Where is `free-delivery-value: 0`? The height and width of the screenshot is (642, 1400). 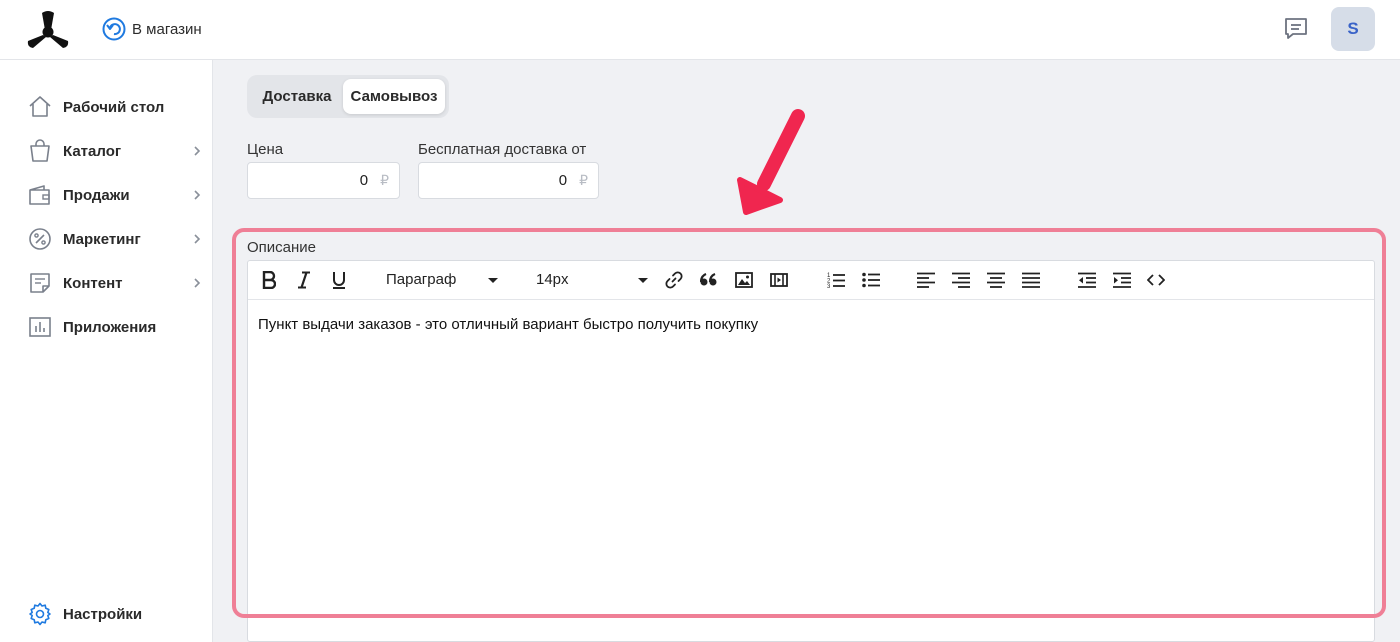
free-delivery-value: 0 is located at coordinates (563, 180).